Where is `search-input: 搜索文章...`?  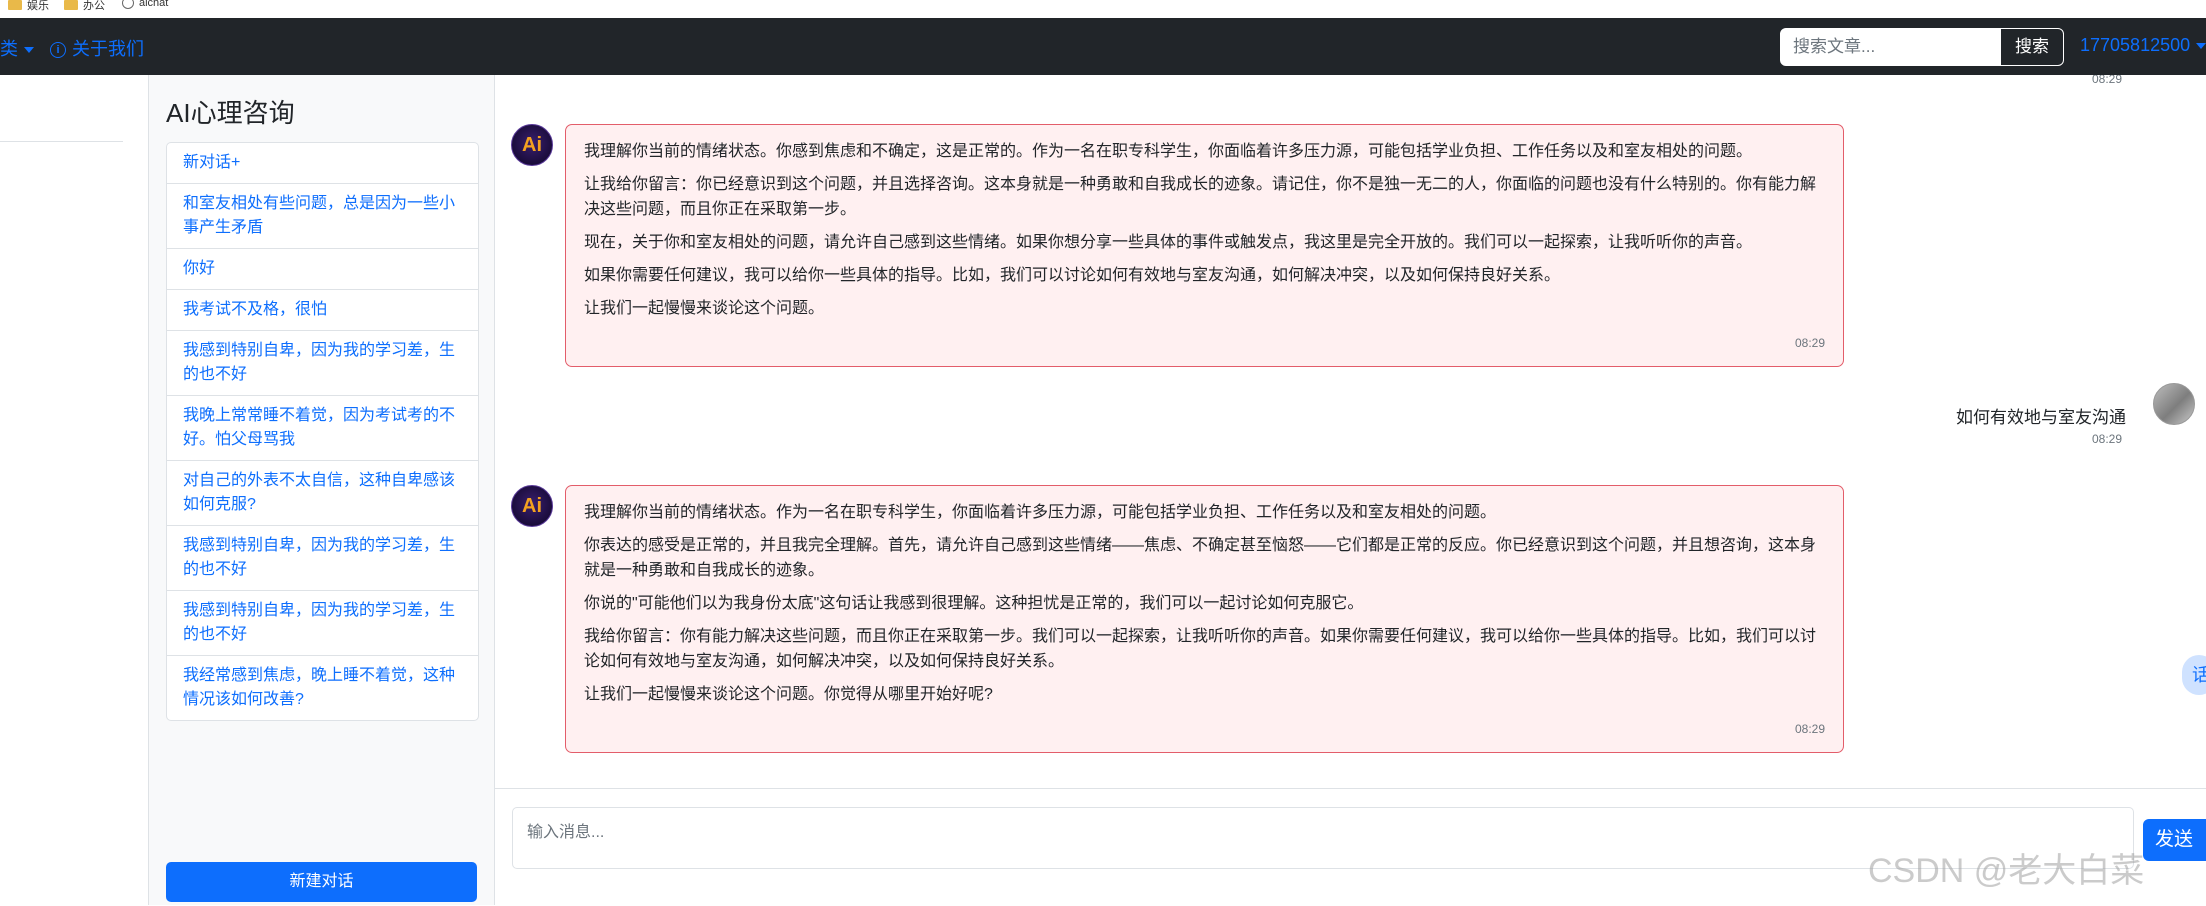
search-input: 搜索文章... is located at coordinates (1890, 47).